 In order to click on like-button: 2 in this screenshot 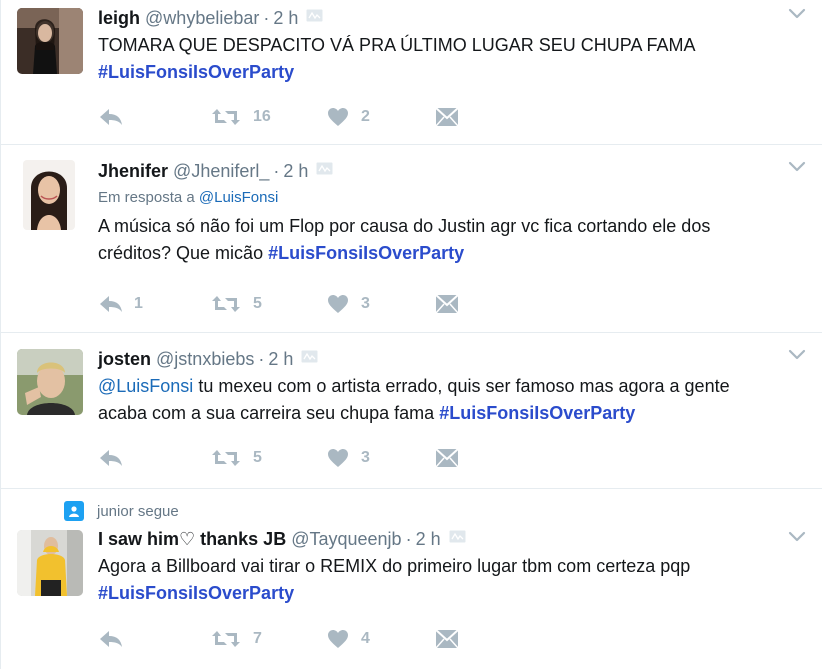, I will do `click(348, 117)`.